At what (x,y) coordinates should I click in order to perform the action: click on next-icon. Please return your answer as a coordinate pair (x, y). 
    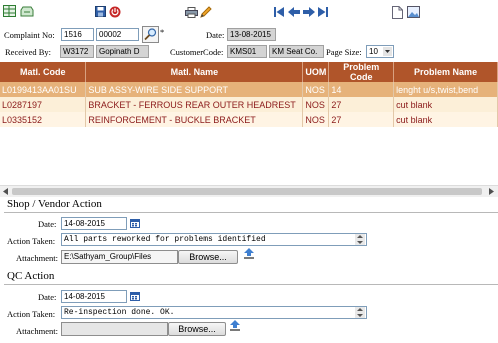
    Looking at the image, I should click on (309, 12).